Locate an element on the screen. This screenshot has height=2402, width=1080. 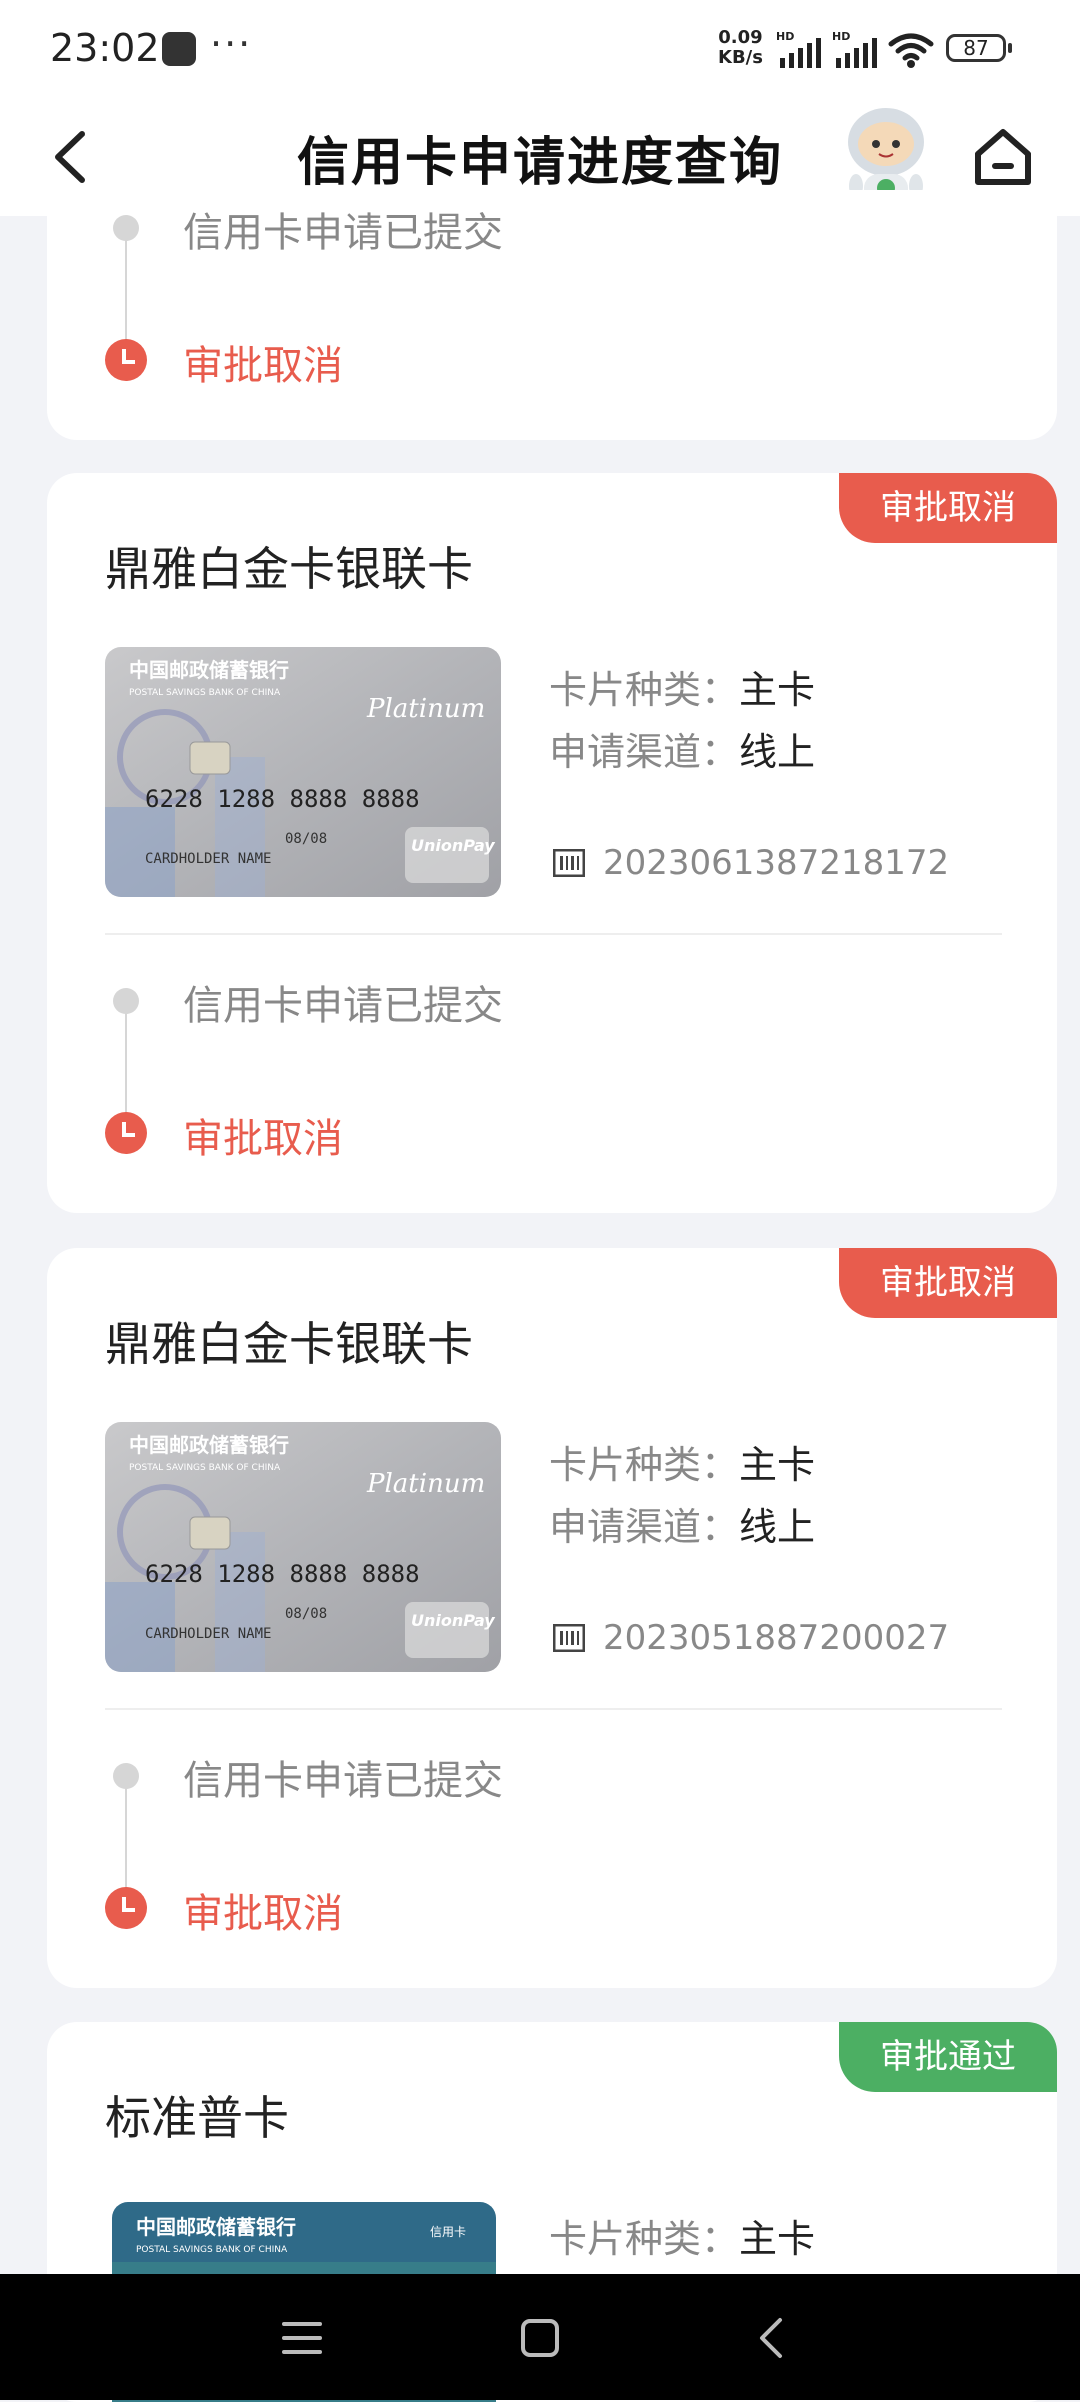
application-number: 2023051887200027 is located at coordinates (751, 1638).